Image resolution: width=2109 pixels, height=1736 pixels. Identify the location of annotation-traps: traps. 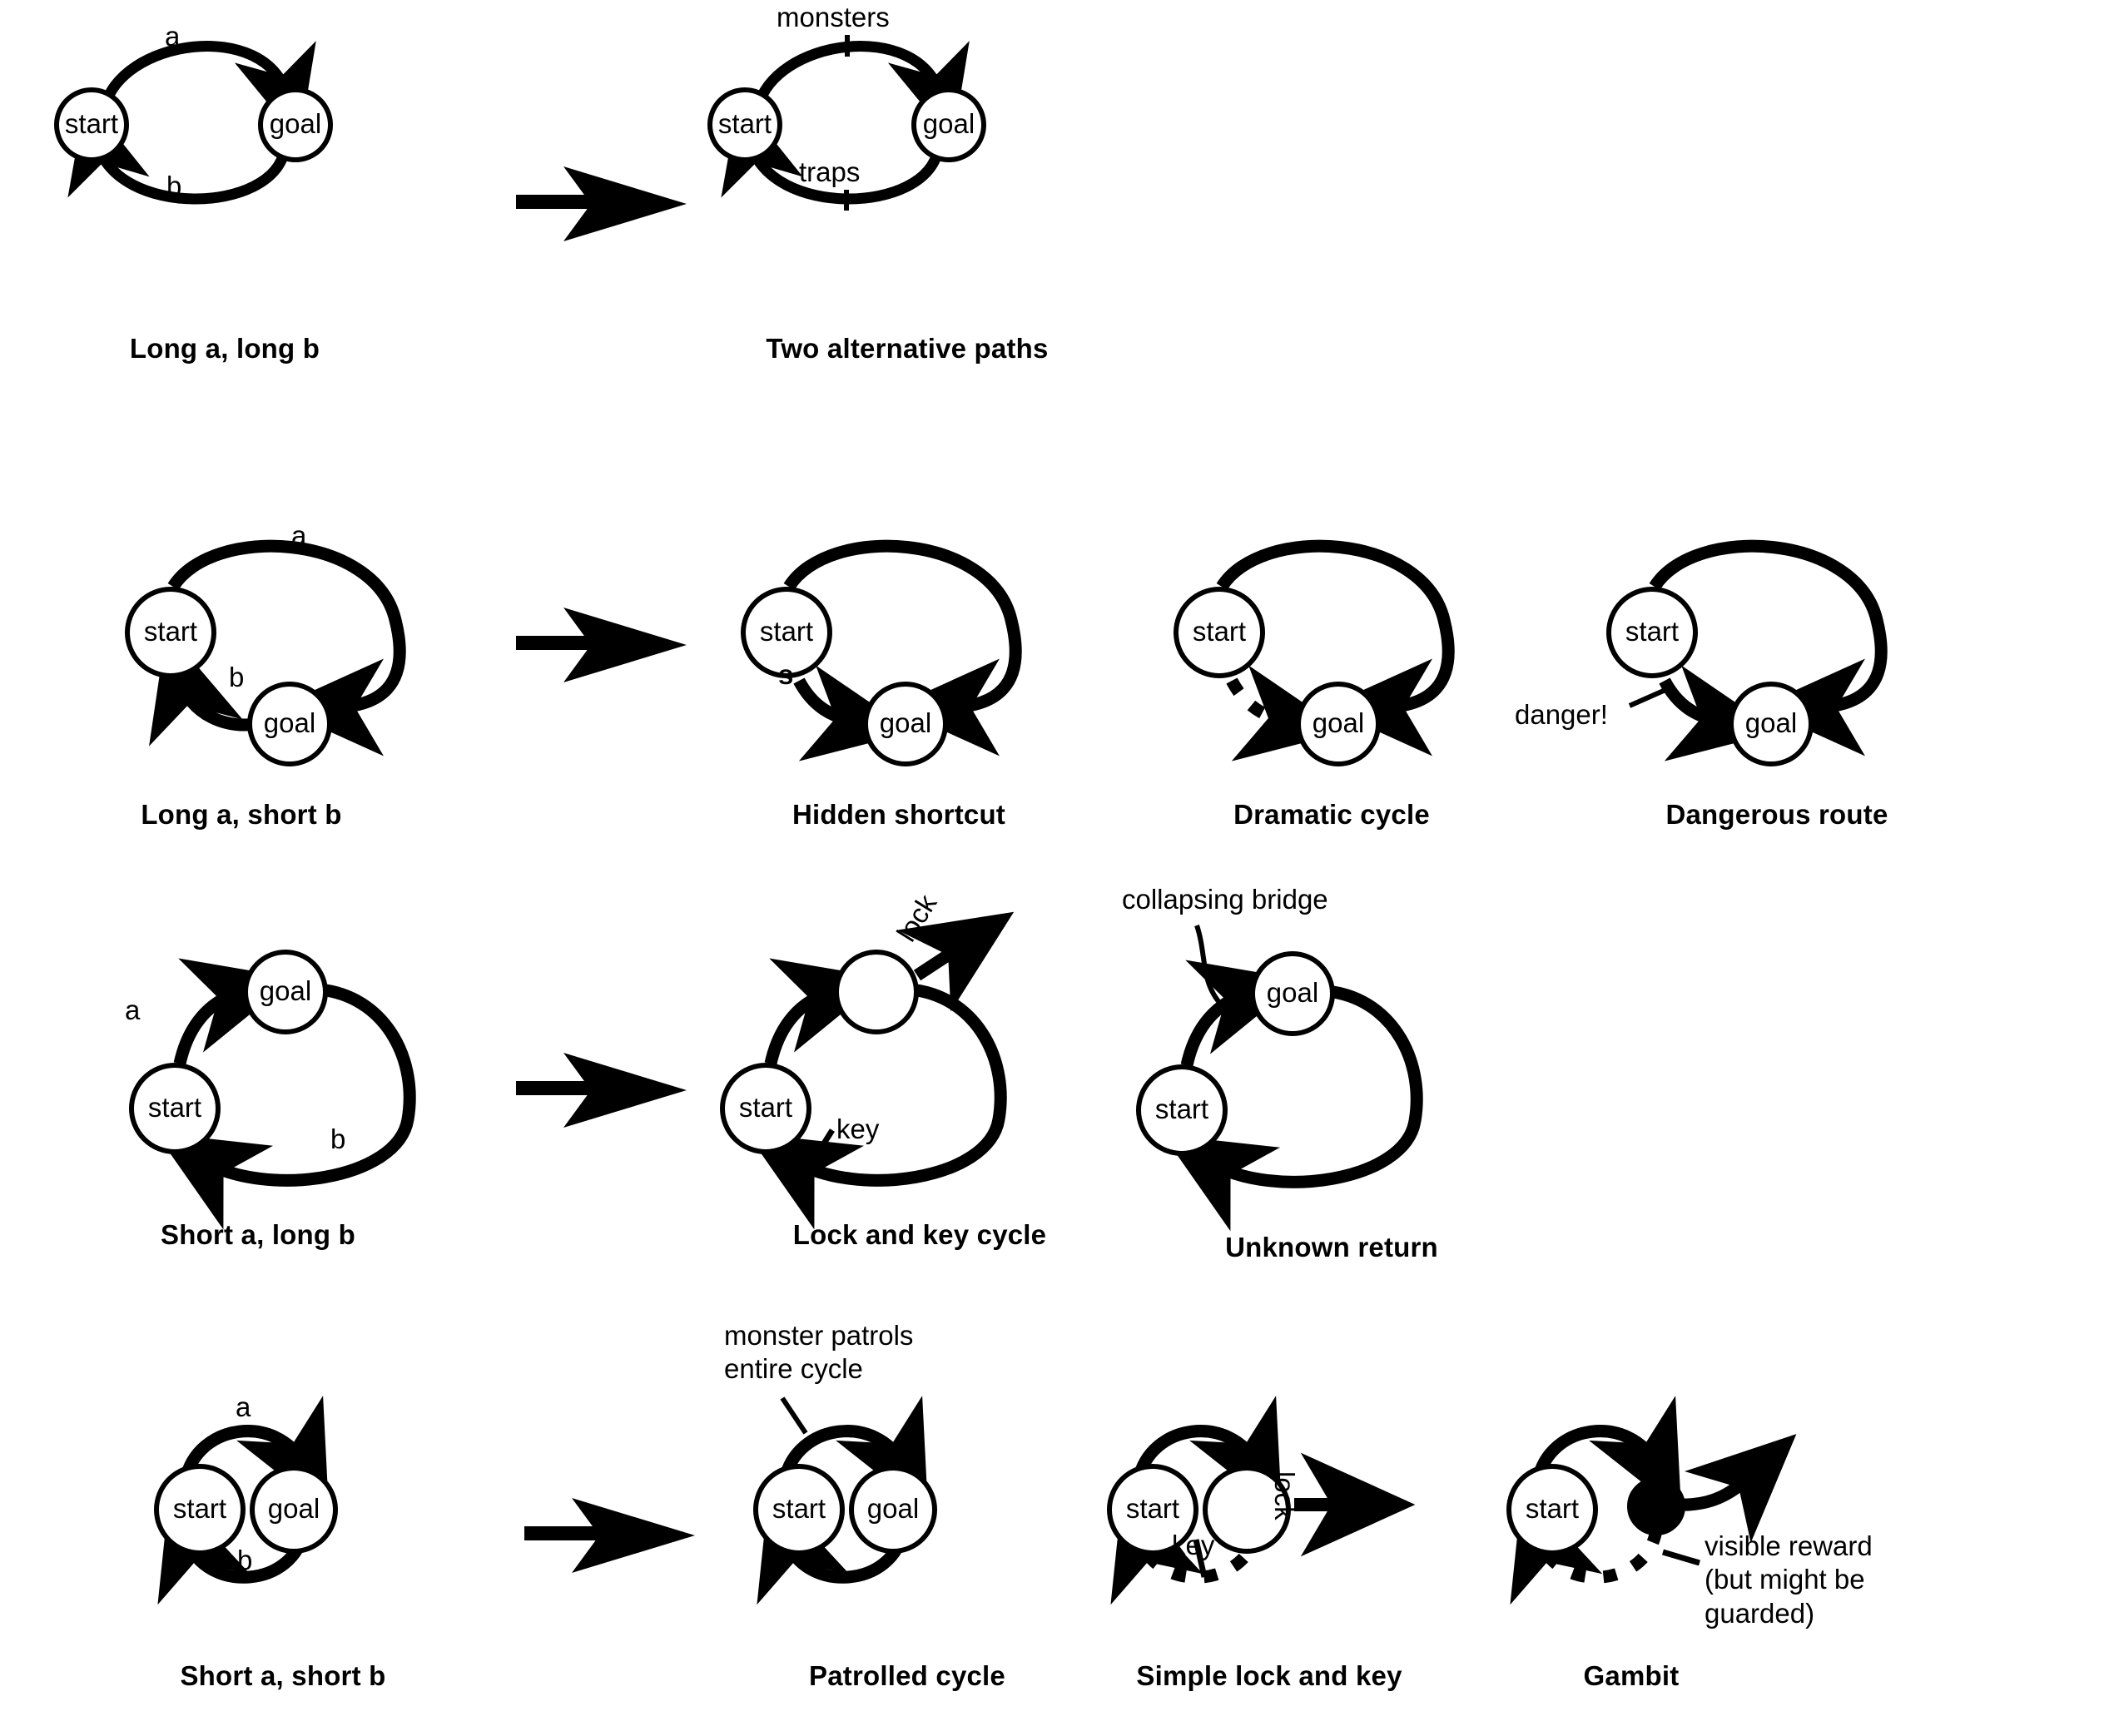
(830, 172).